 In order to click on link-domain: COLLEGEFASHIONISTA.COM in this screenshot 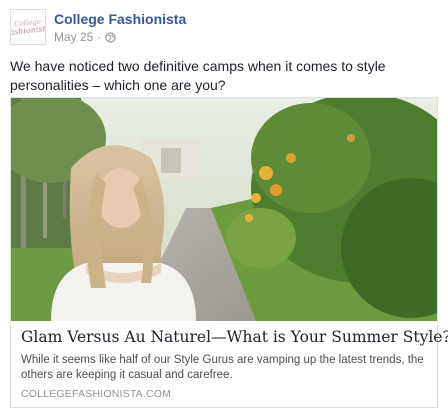, I will do `click(96, 394)`.